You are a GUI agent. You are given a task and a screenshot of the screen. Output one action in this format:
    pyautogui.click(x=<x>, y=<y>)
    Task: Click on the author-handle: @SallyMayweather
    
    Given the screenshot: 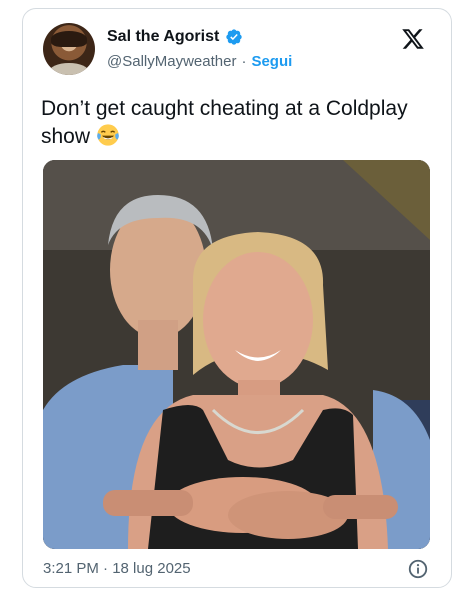 What is the action you would take?
    pyautogui.click(x=171, y=61)
    